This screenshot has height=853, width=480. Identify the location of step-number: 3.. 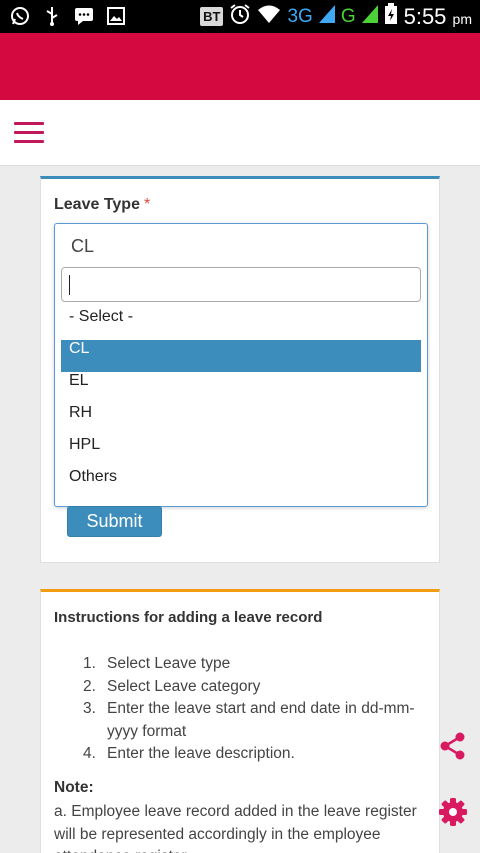
(89, 708).